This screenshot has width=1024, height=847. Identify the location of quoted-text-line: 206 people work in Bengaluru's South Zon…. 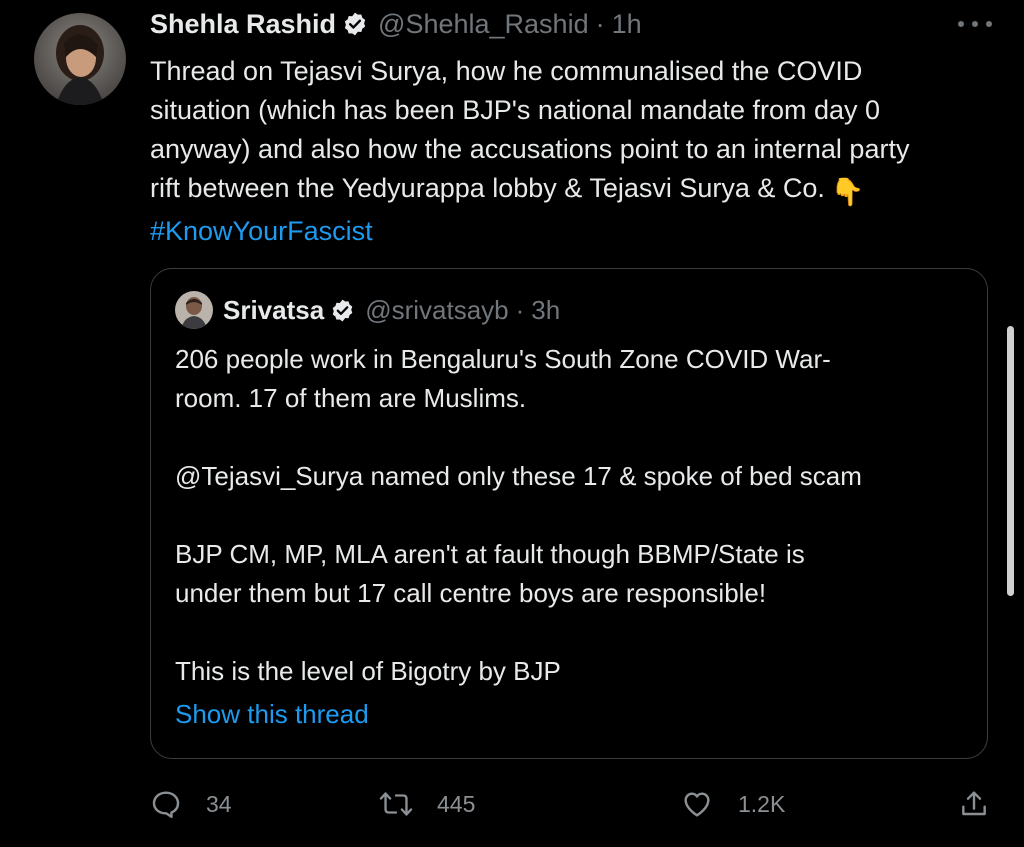
(503, 359).